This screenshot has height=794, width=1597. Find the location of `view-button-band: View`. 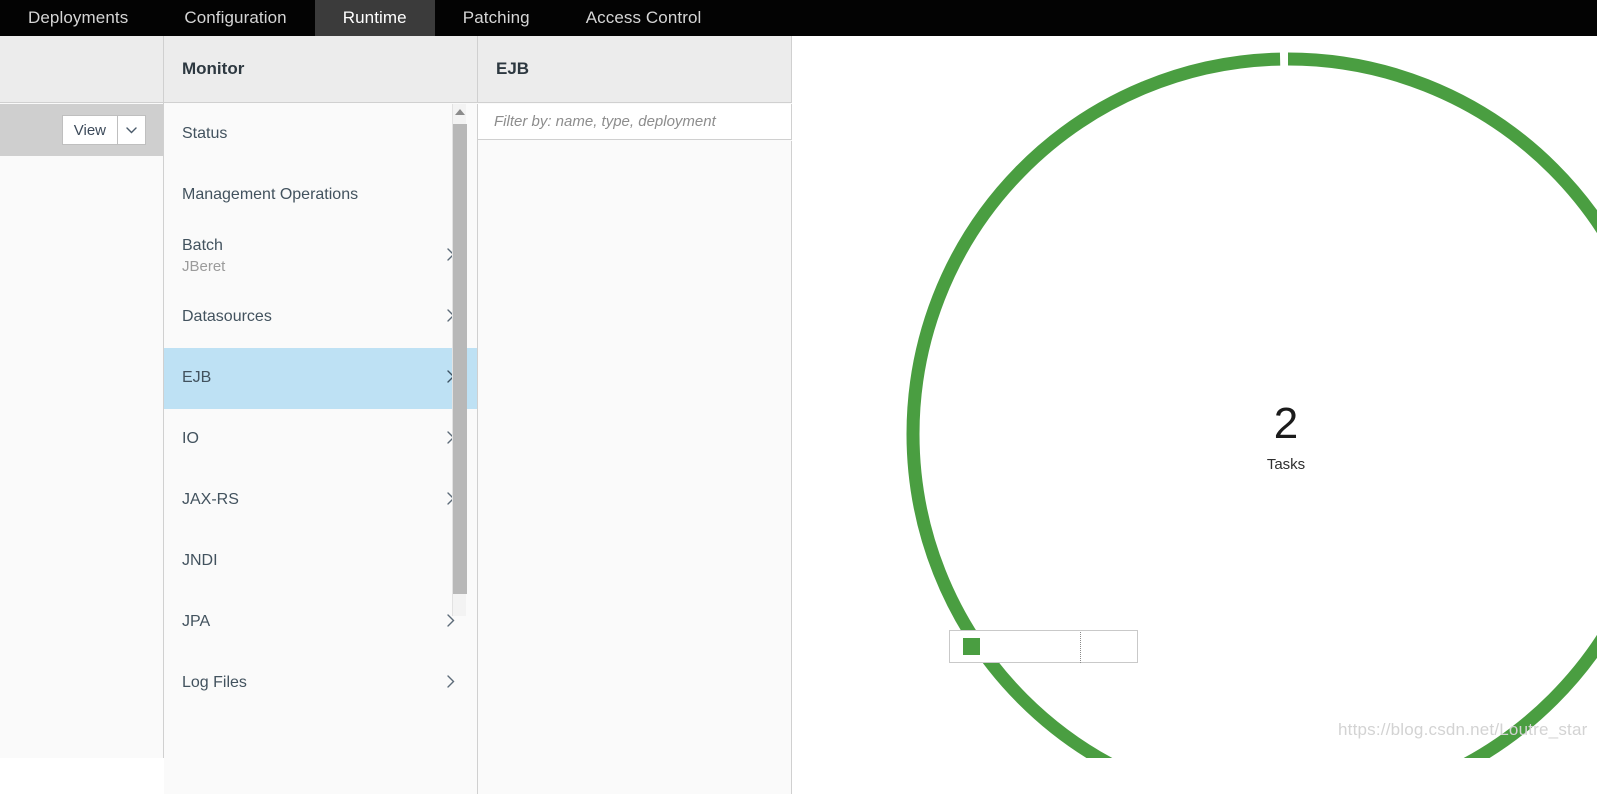

view-button-band: View is located at coordinates (81, 130).